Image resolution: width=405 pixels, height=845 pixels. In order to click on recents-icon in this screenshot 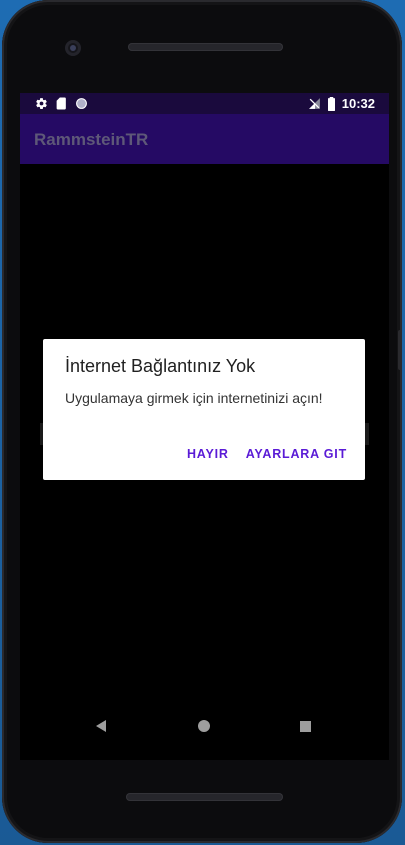, I will do `click(305, 726)`.